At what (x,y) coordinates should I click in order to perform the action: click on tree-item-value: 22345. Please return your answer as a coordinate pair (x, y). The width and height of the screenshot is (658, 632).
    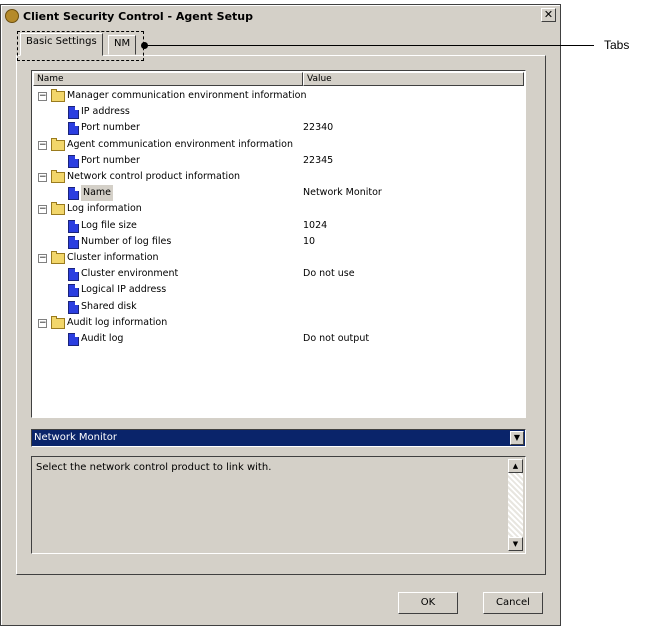
    Looking at the image, I should click on (318, 160).